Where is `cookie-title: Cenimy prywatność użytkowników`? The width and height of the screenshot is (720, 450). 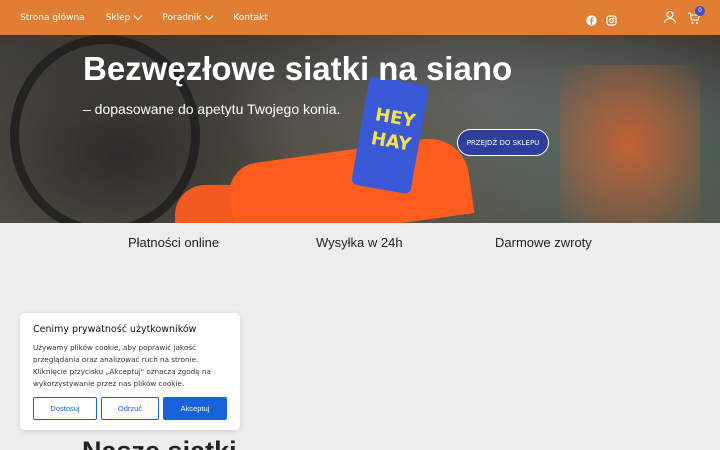 cookie-title: Cenimy prywatność użytkowników is located at coordinates (115, 329).